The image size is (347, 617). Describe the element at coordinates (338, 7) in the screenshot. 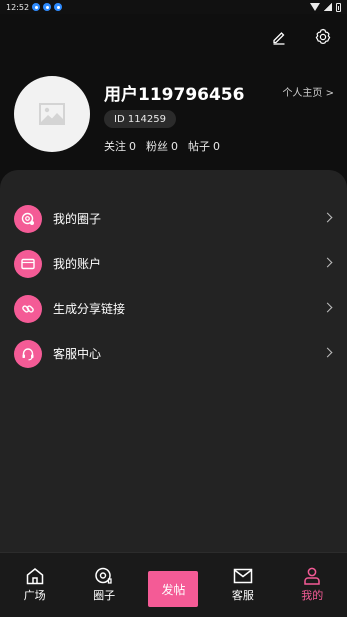

I see `battery-icon` at that location.